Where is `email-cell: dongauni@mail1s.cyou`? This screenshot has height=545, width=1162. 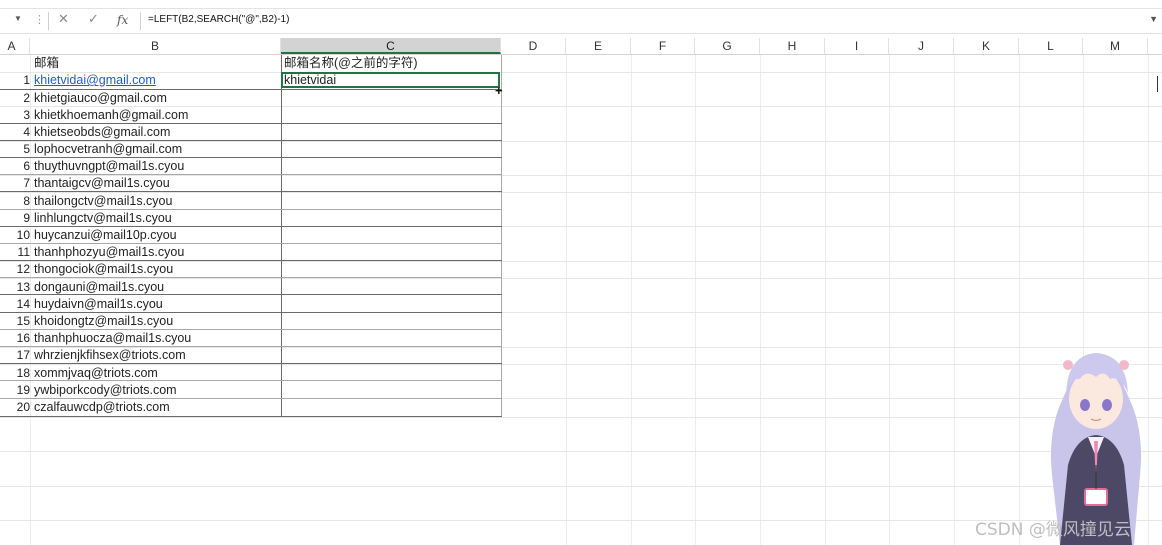 email-cell: dongauni@mail1s.cyou is located at coordinates (99, 287).